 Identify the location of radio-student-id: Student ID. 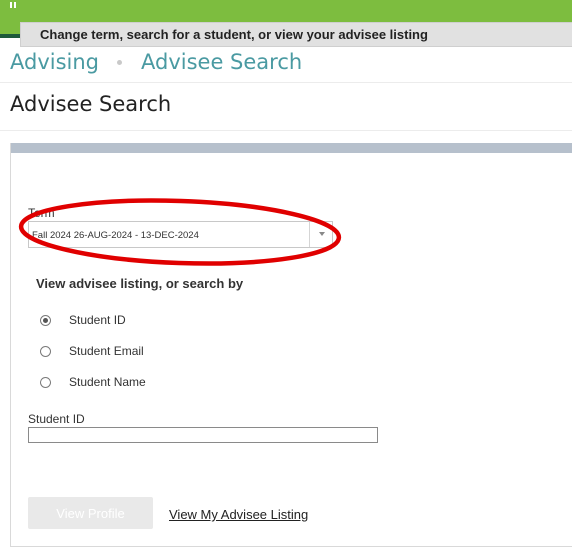
(83, 320).